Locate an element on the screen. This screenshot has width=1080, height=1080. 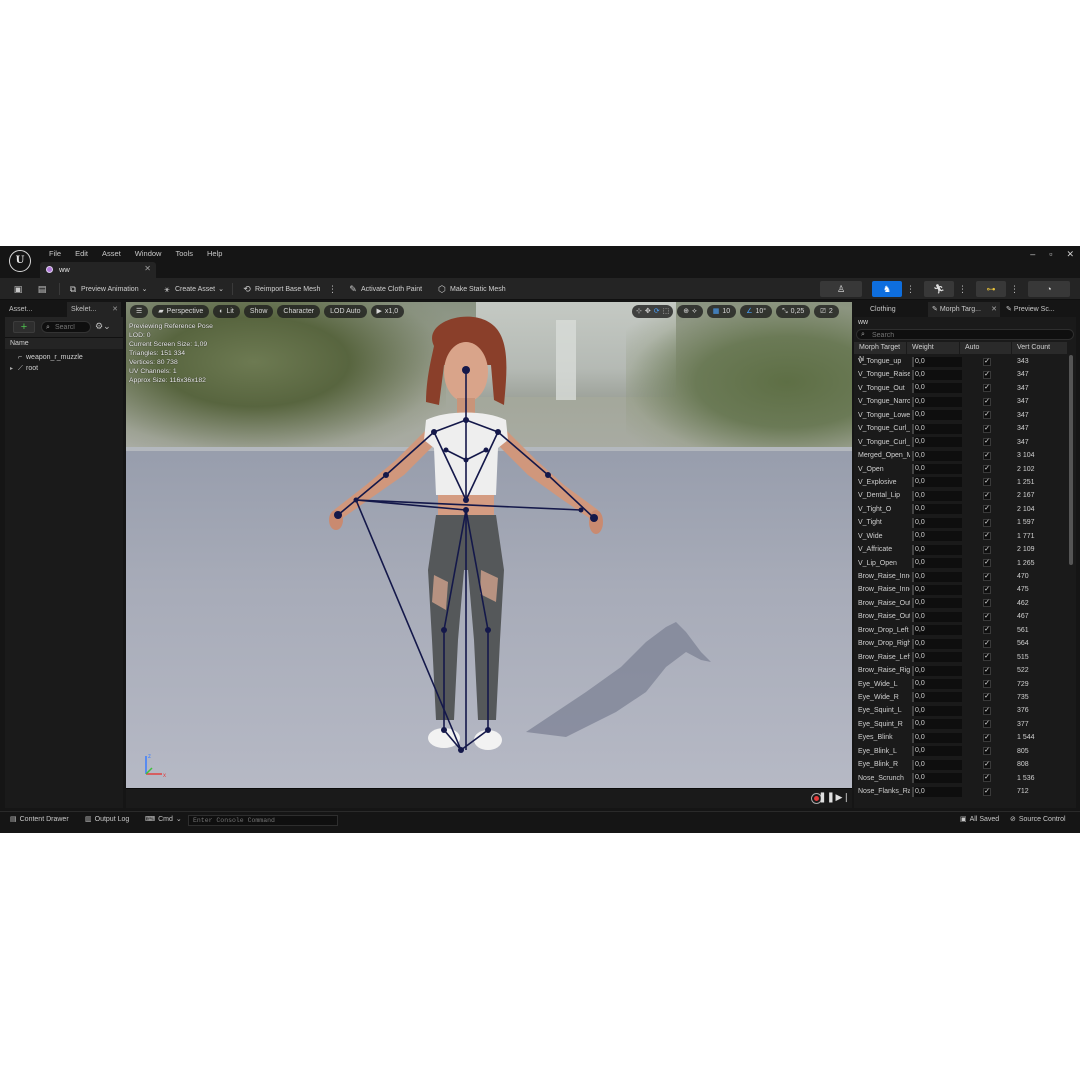
menu-tools: Tools is located at coordinates (184, 254).